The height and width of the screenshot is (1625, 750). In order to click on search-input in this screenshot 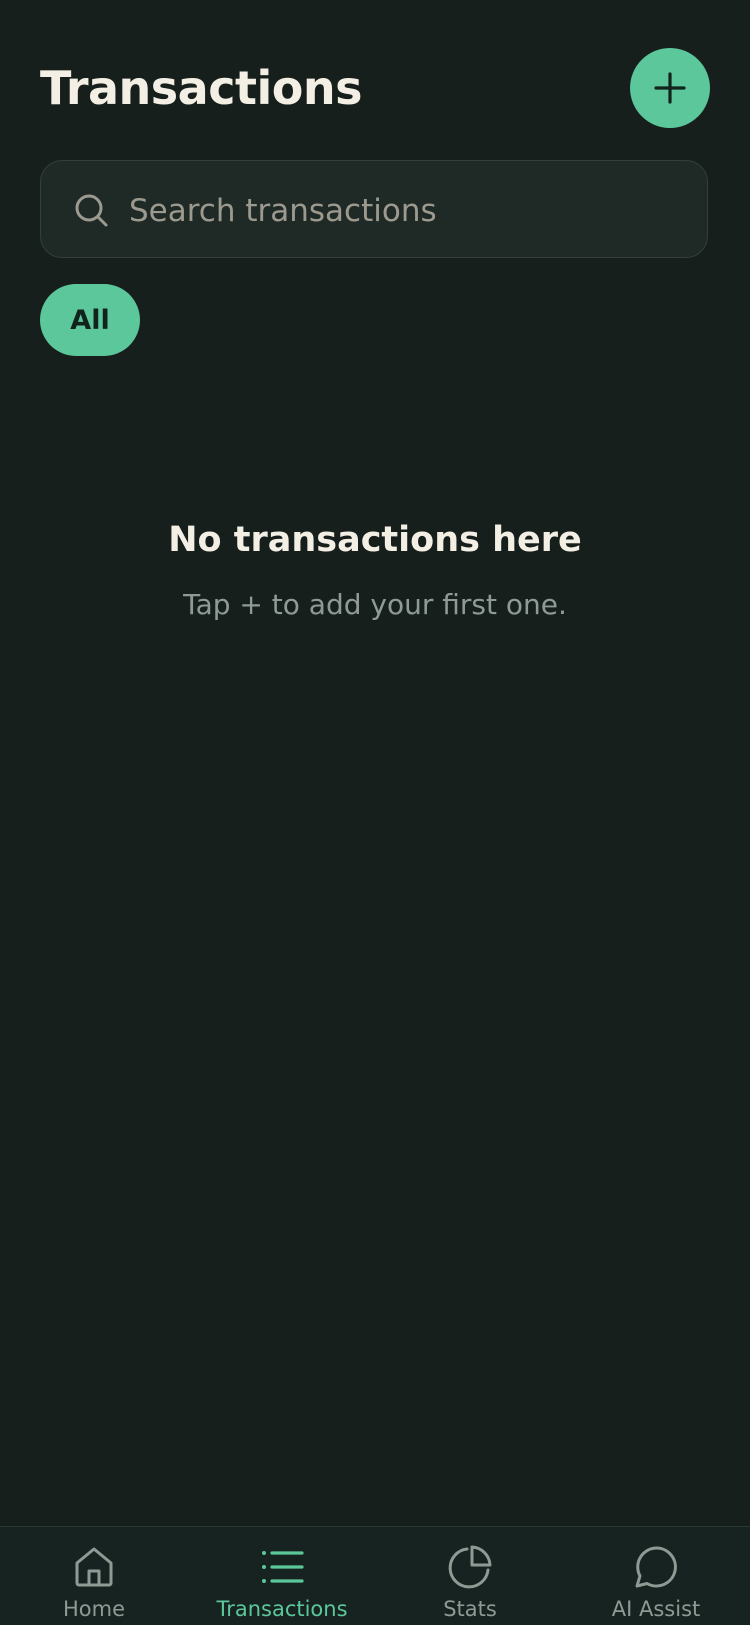, I will do `click(409, 211)`.